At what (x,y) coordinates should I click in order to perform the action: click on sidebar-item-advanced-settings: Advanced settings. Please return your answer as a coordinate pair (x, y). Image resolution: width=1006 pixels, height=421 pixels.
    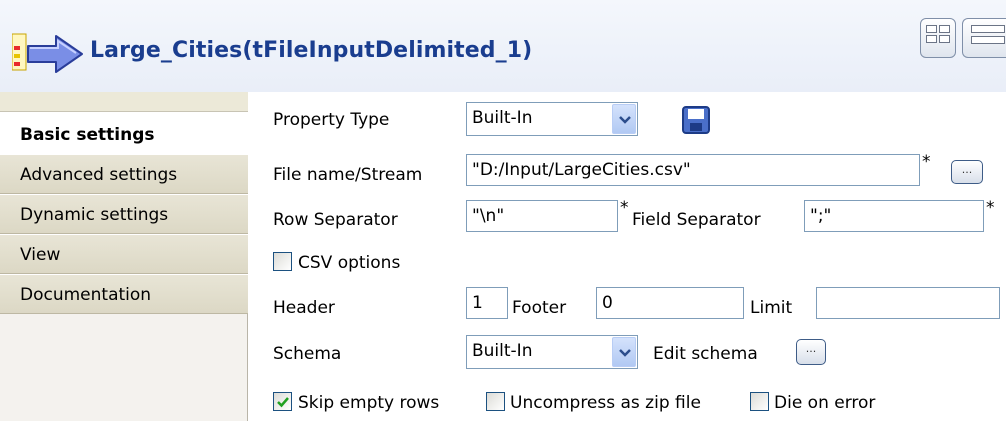
    Looking at the image, I should click on (124, 174).